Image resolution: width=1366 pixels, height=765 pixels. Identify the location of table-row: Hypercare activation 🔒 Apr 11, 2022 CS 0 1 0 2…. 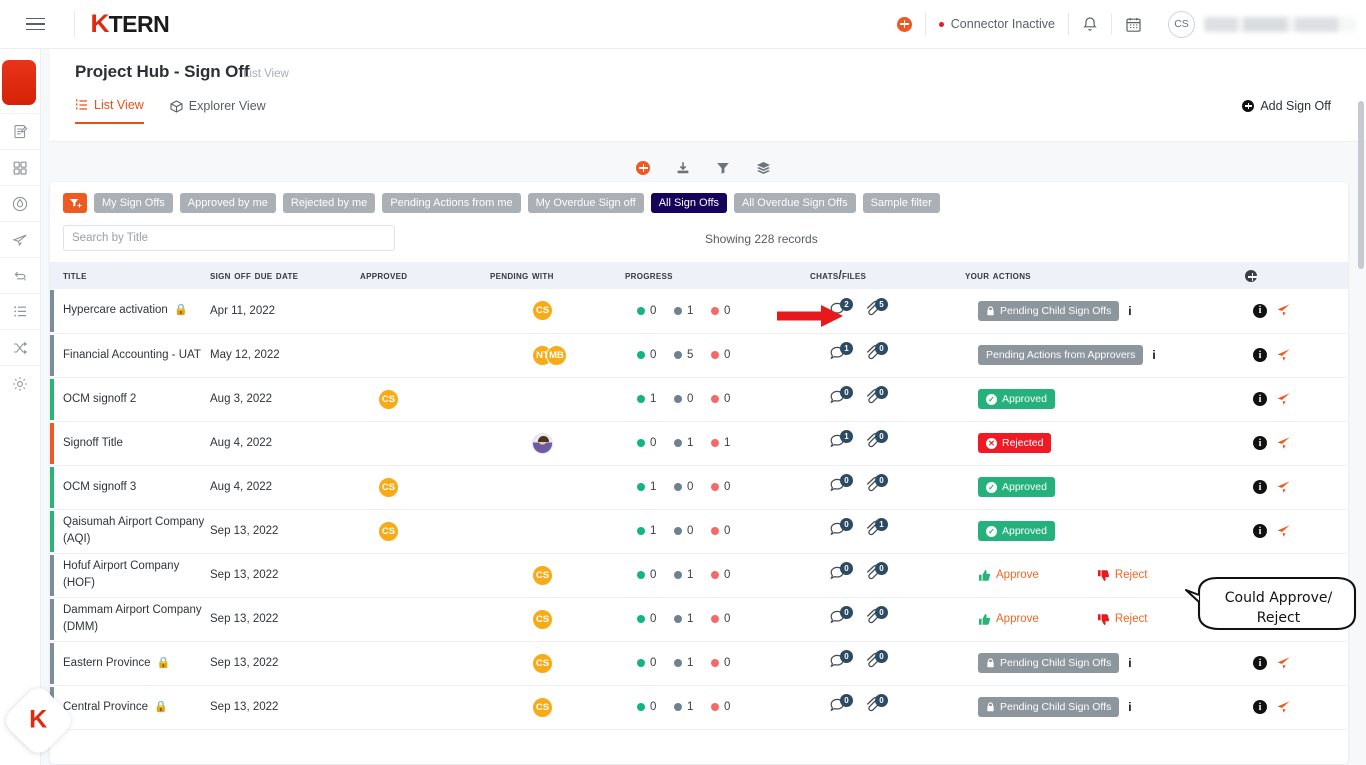
(699, 311).